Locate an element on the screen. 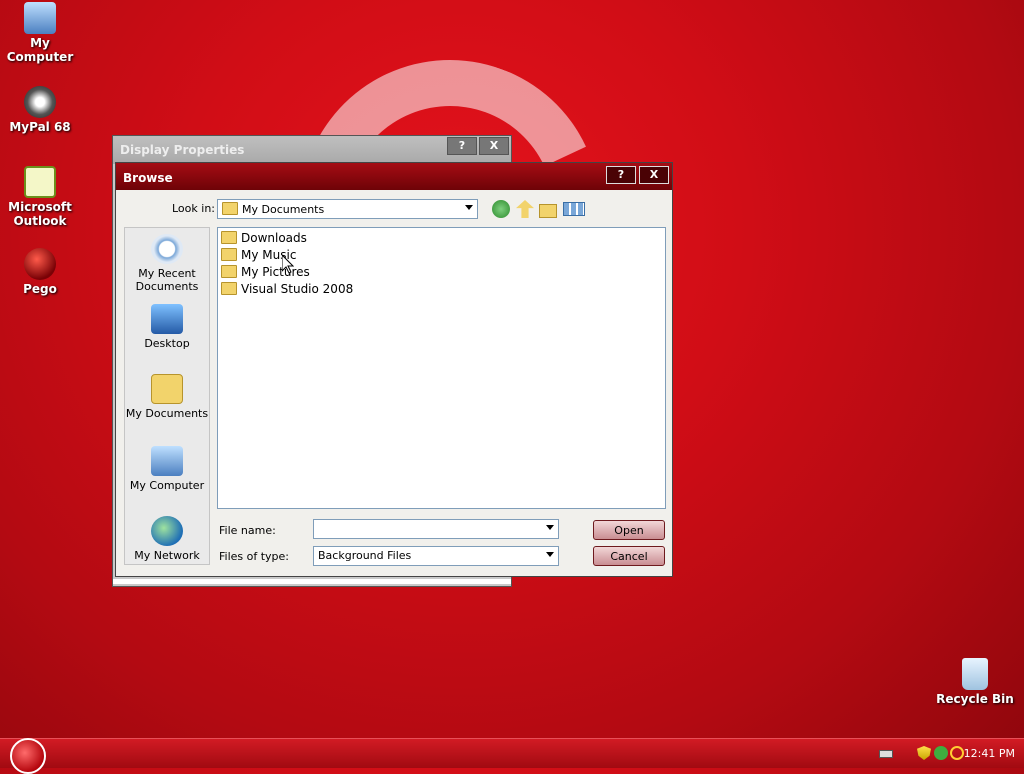 The image size is (1024, 774). list-item: Visual Studio 2008 is located at coordinates (287, 290).